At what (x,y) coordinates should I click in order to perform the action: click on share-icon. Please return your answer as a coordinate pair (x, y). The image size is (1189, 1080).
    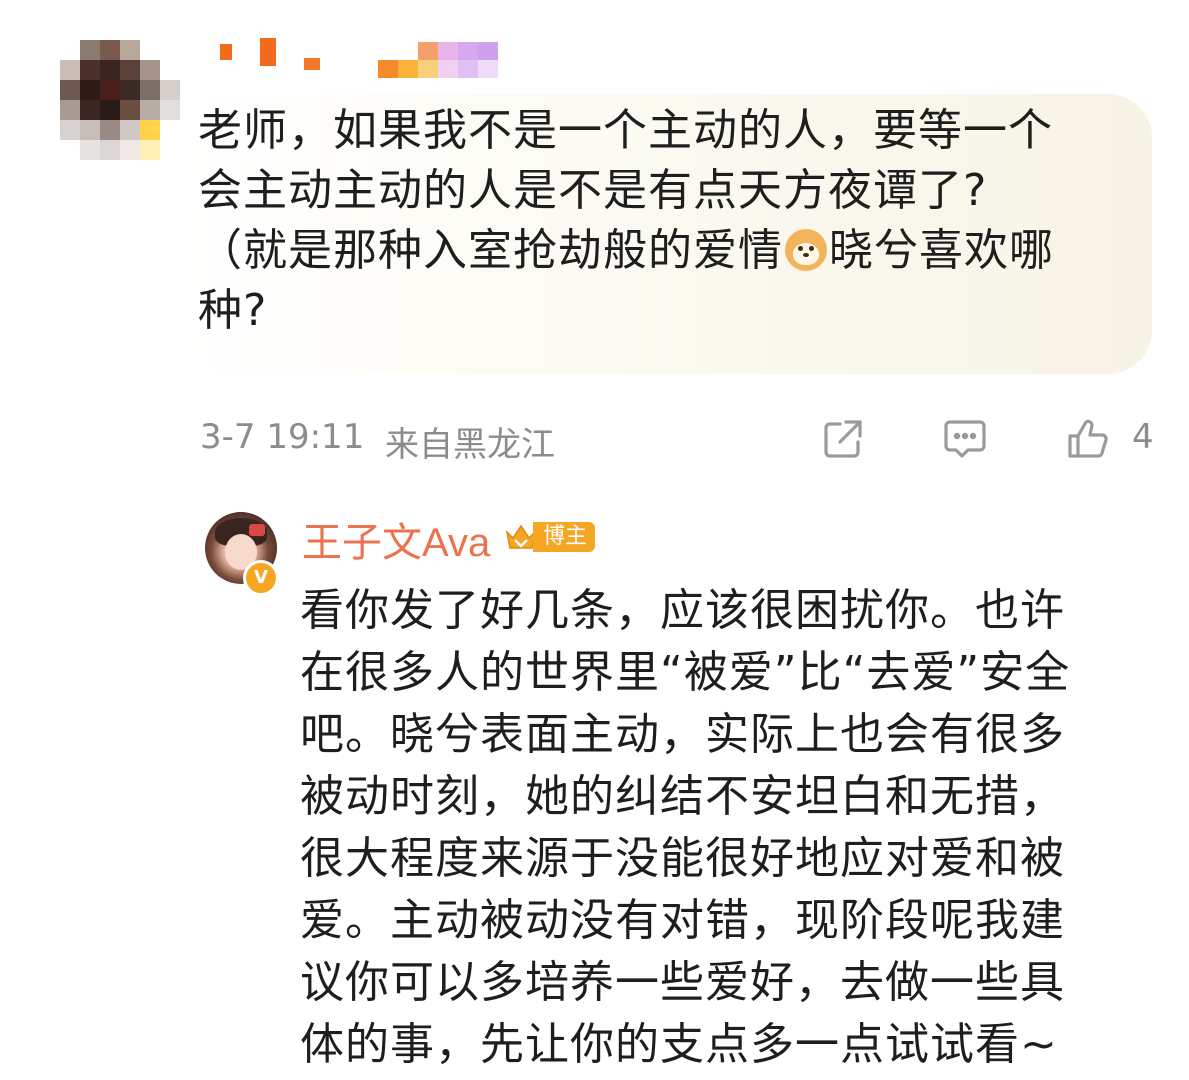
    Looking at the image, I should click on (843, 439).